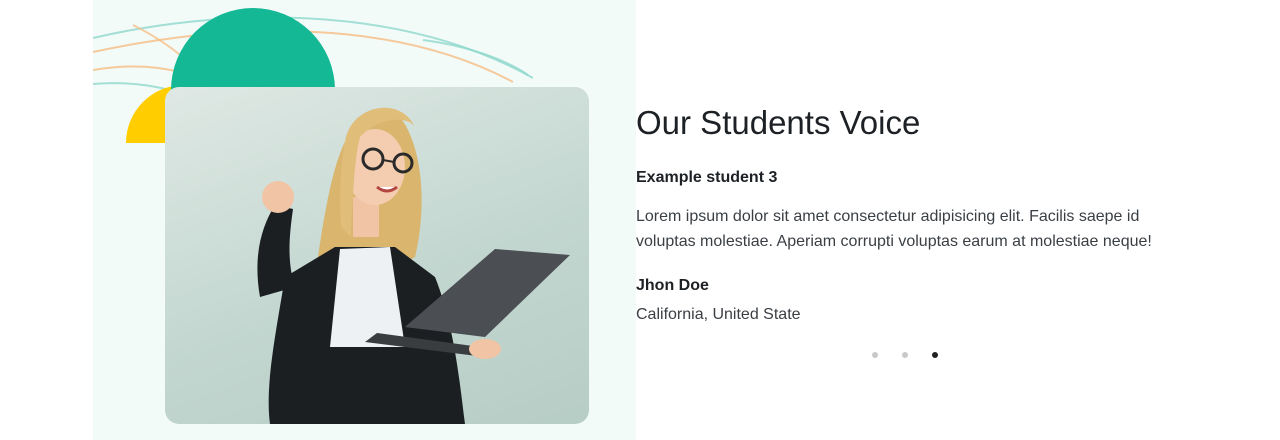 The image size is (1280, 440). I want to click on student-label: Example student 3, so click(707, 177).